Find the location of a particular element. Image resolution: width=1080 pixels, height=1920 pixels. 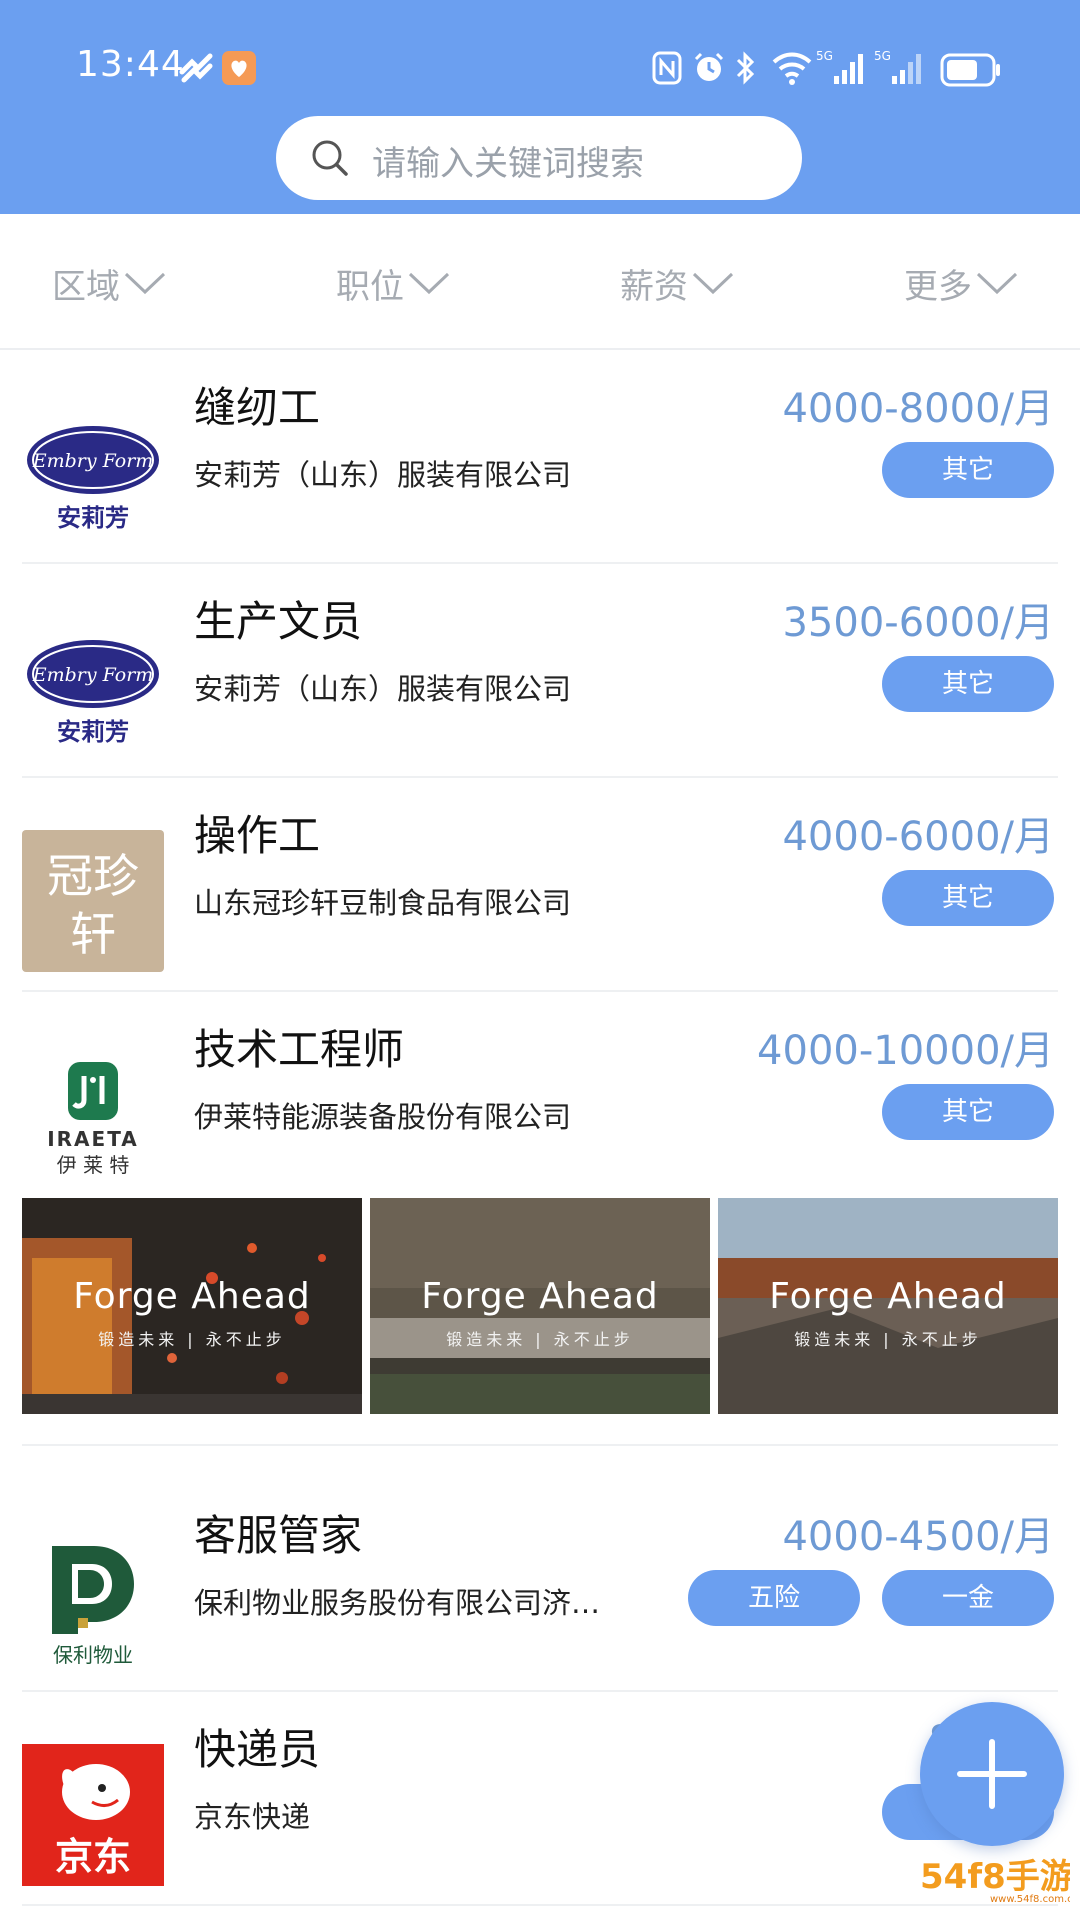

svg-text: www.54f8.com.cn is located at coordinates (1030, 1899).